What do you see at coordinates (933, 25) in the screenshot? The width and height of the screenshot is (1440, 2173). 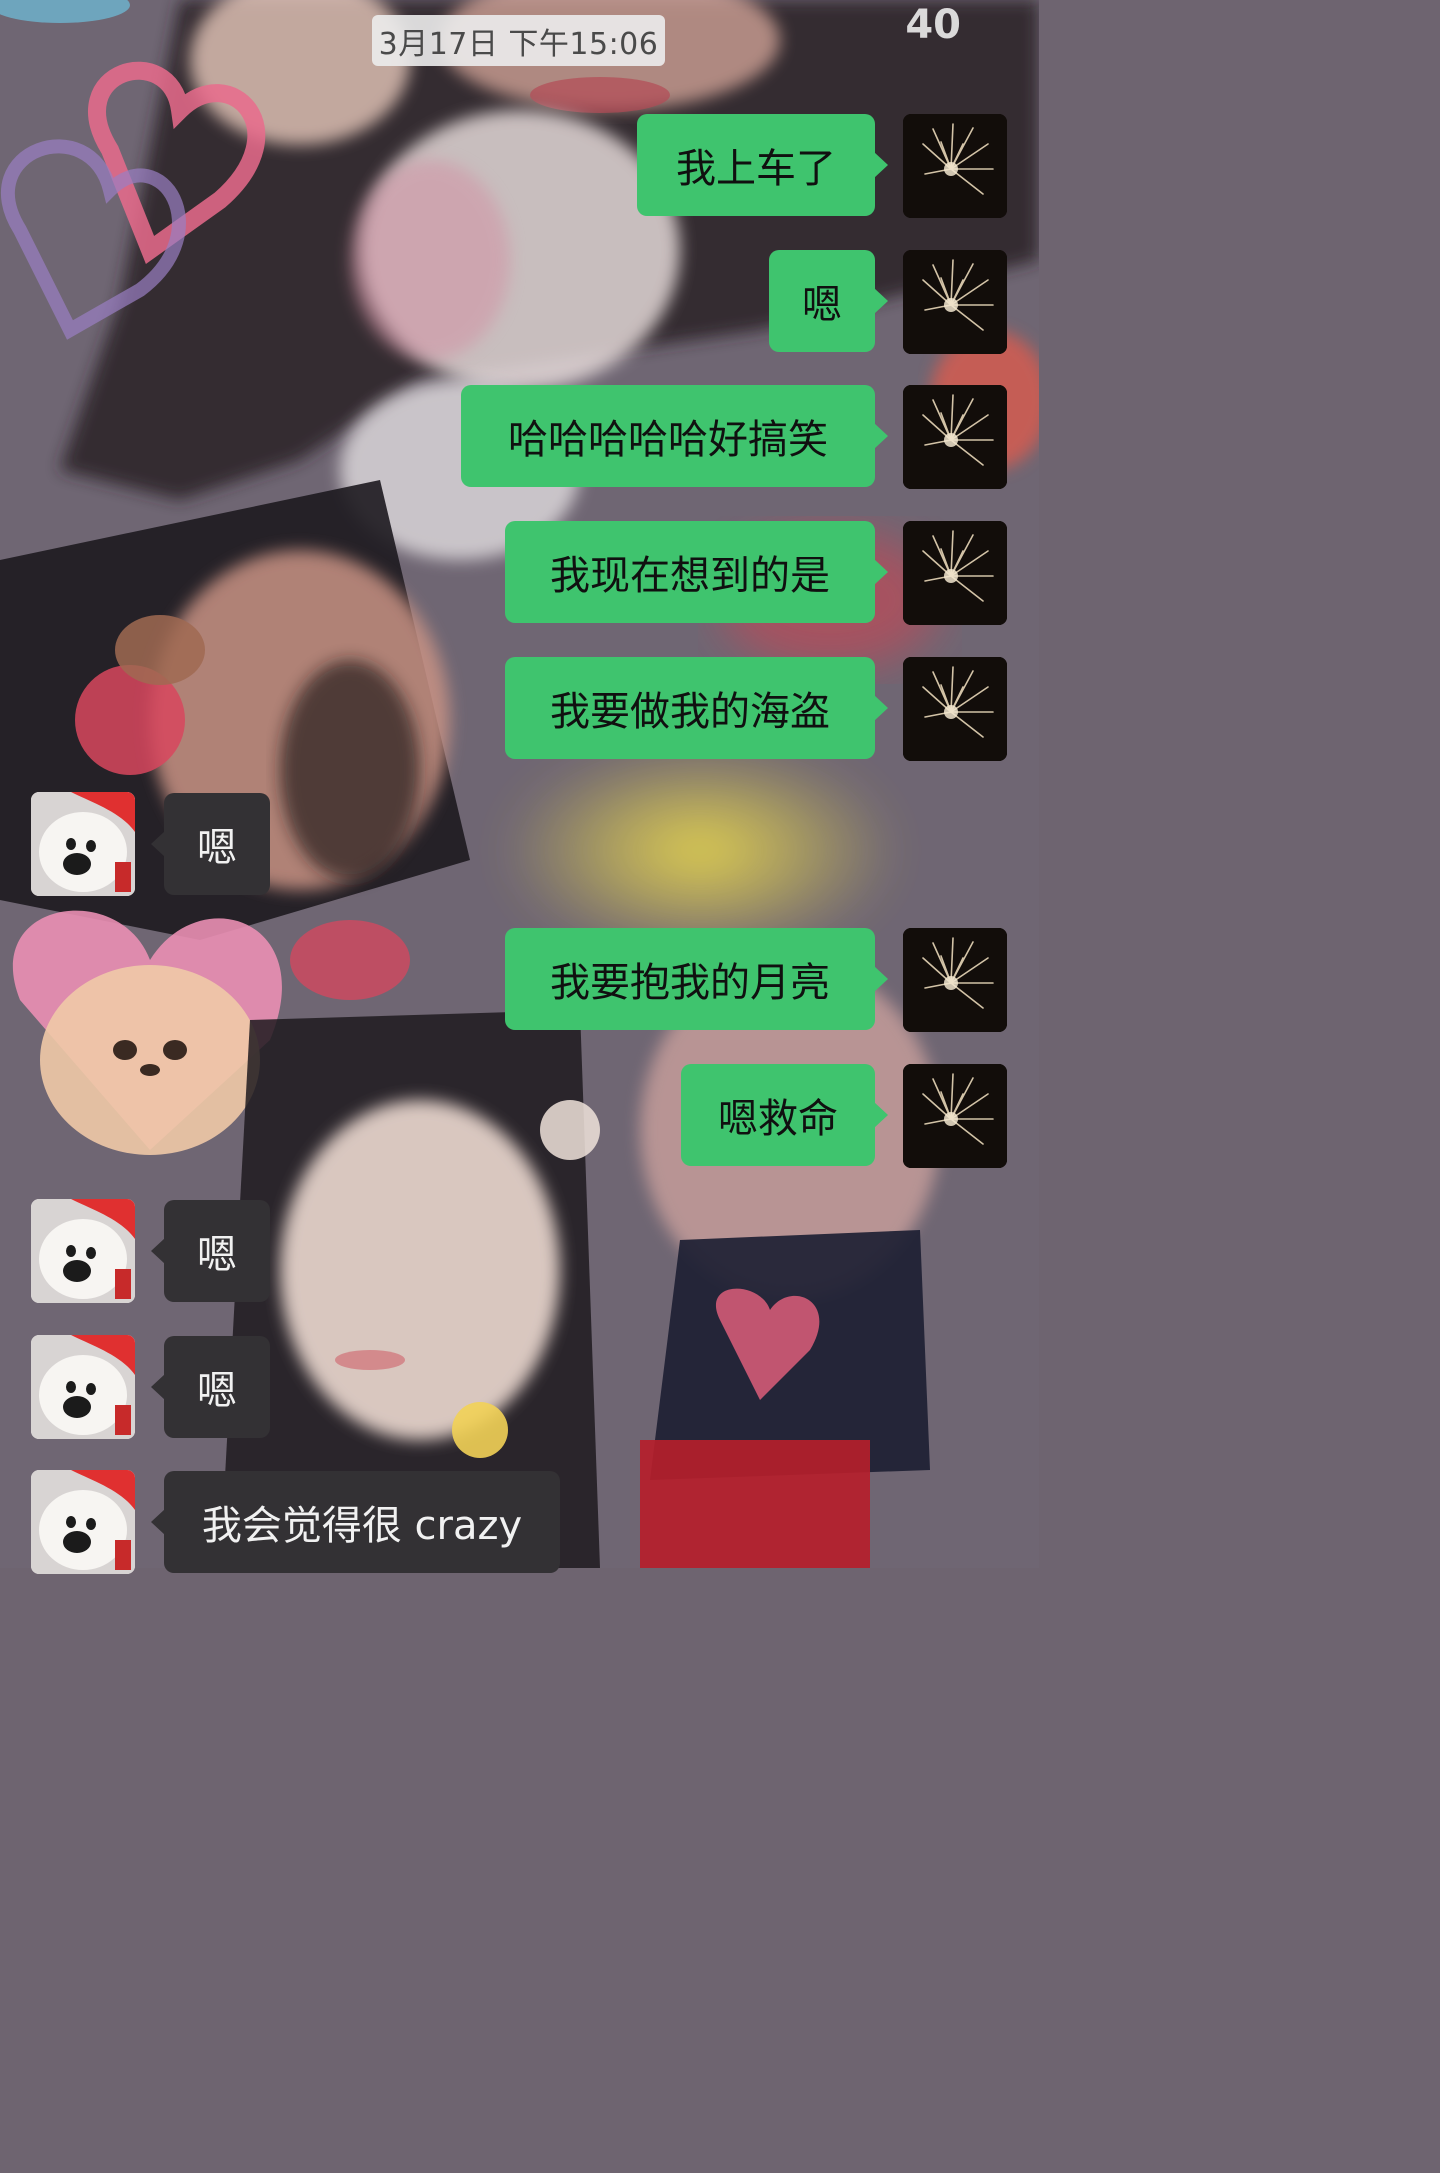 I see `corner-number: 40` at bounding box center [933, 25].